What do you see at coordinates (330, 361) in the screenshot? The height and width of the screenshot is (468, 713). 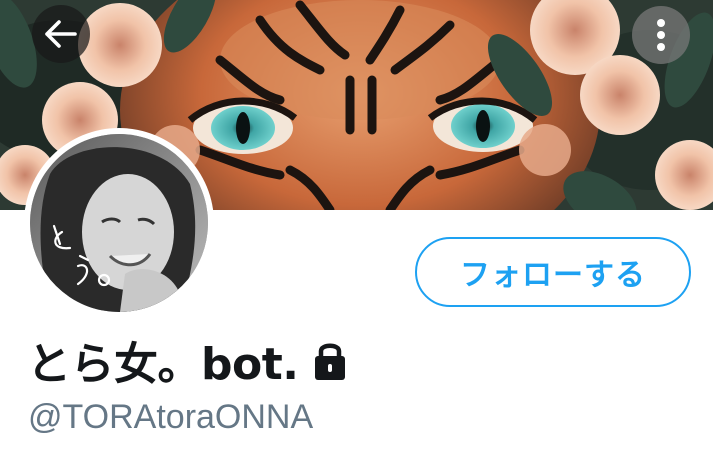 I see `lock-icon` at bounding box center [330, 361].